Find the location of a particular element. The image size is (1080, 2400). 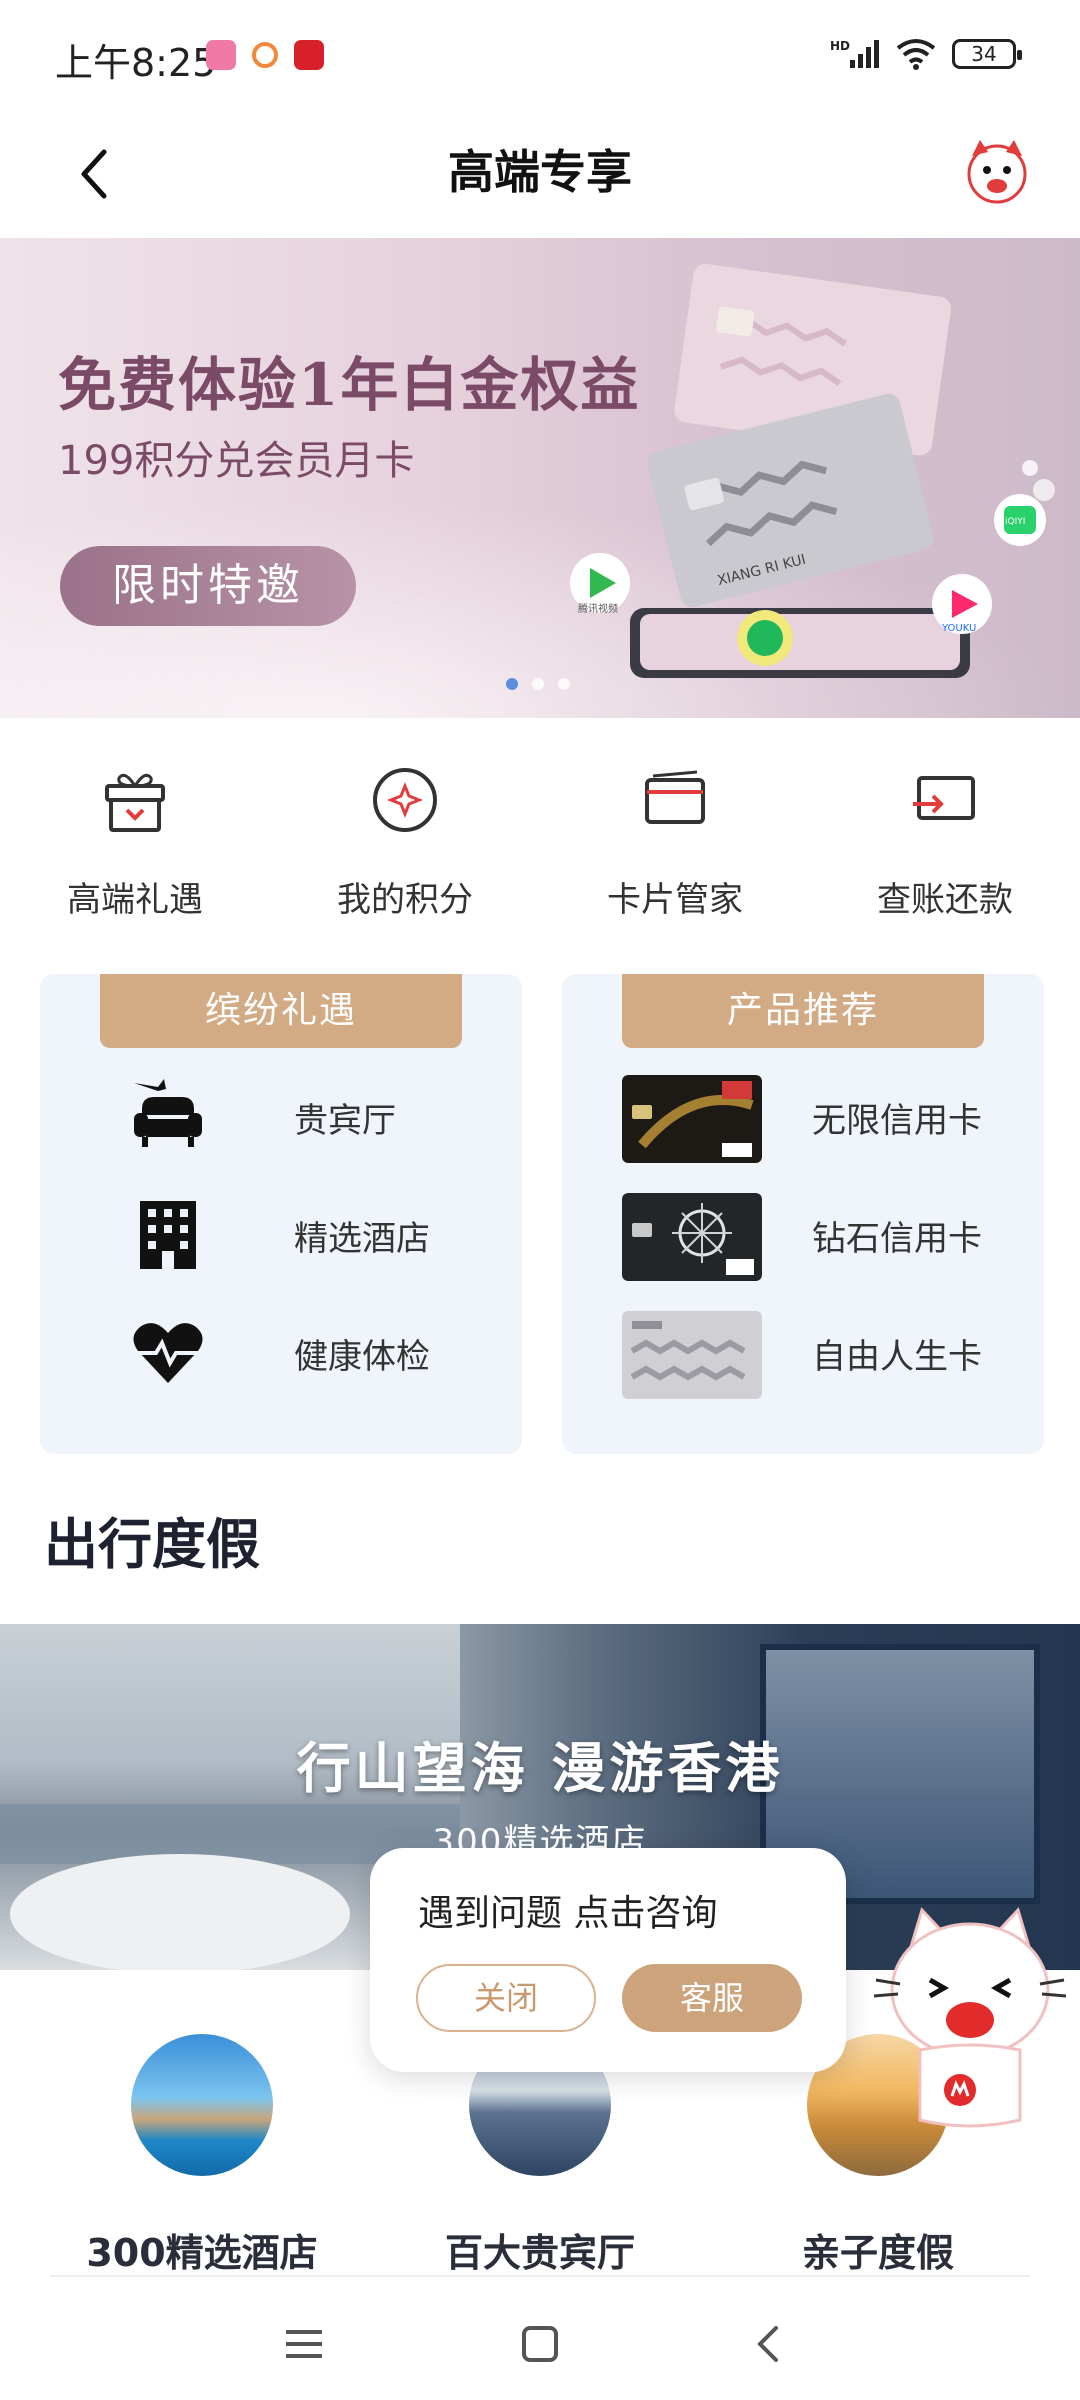

page-title: 高端专享 is located at coordinates (540, 172).